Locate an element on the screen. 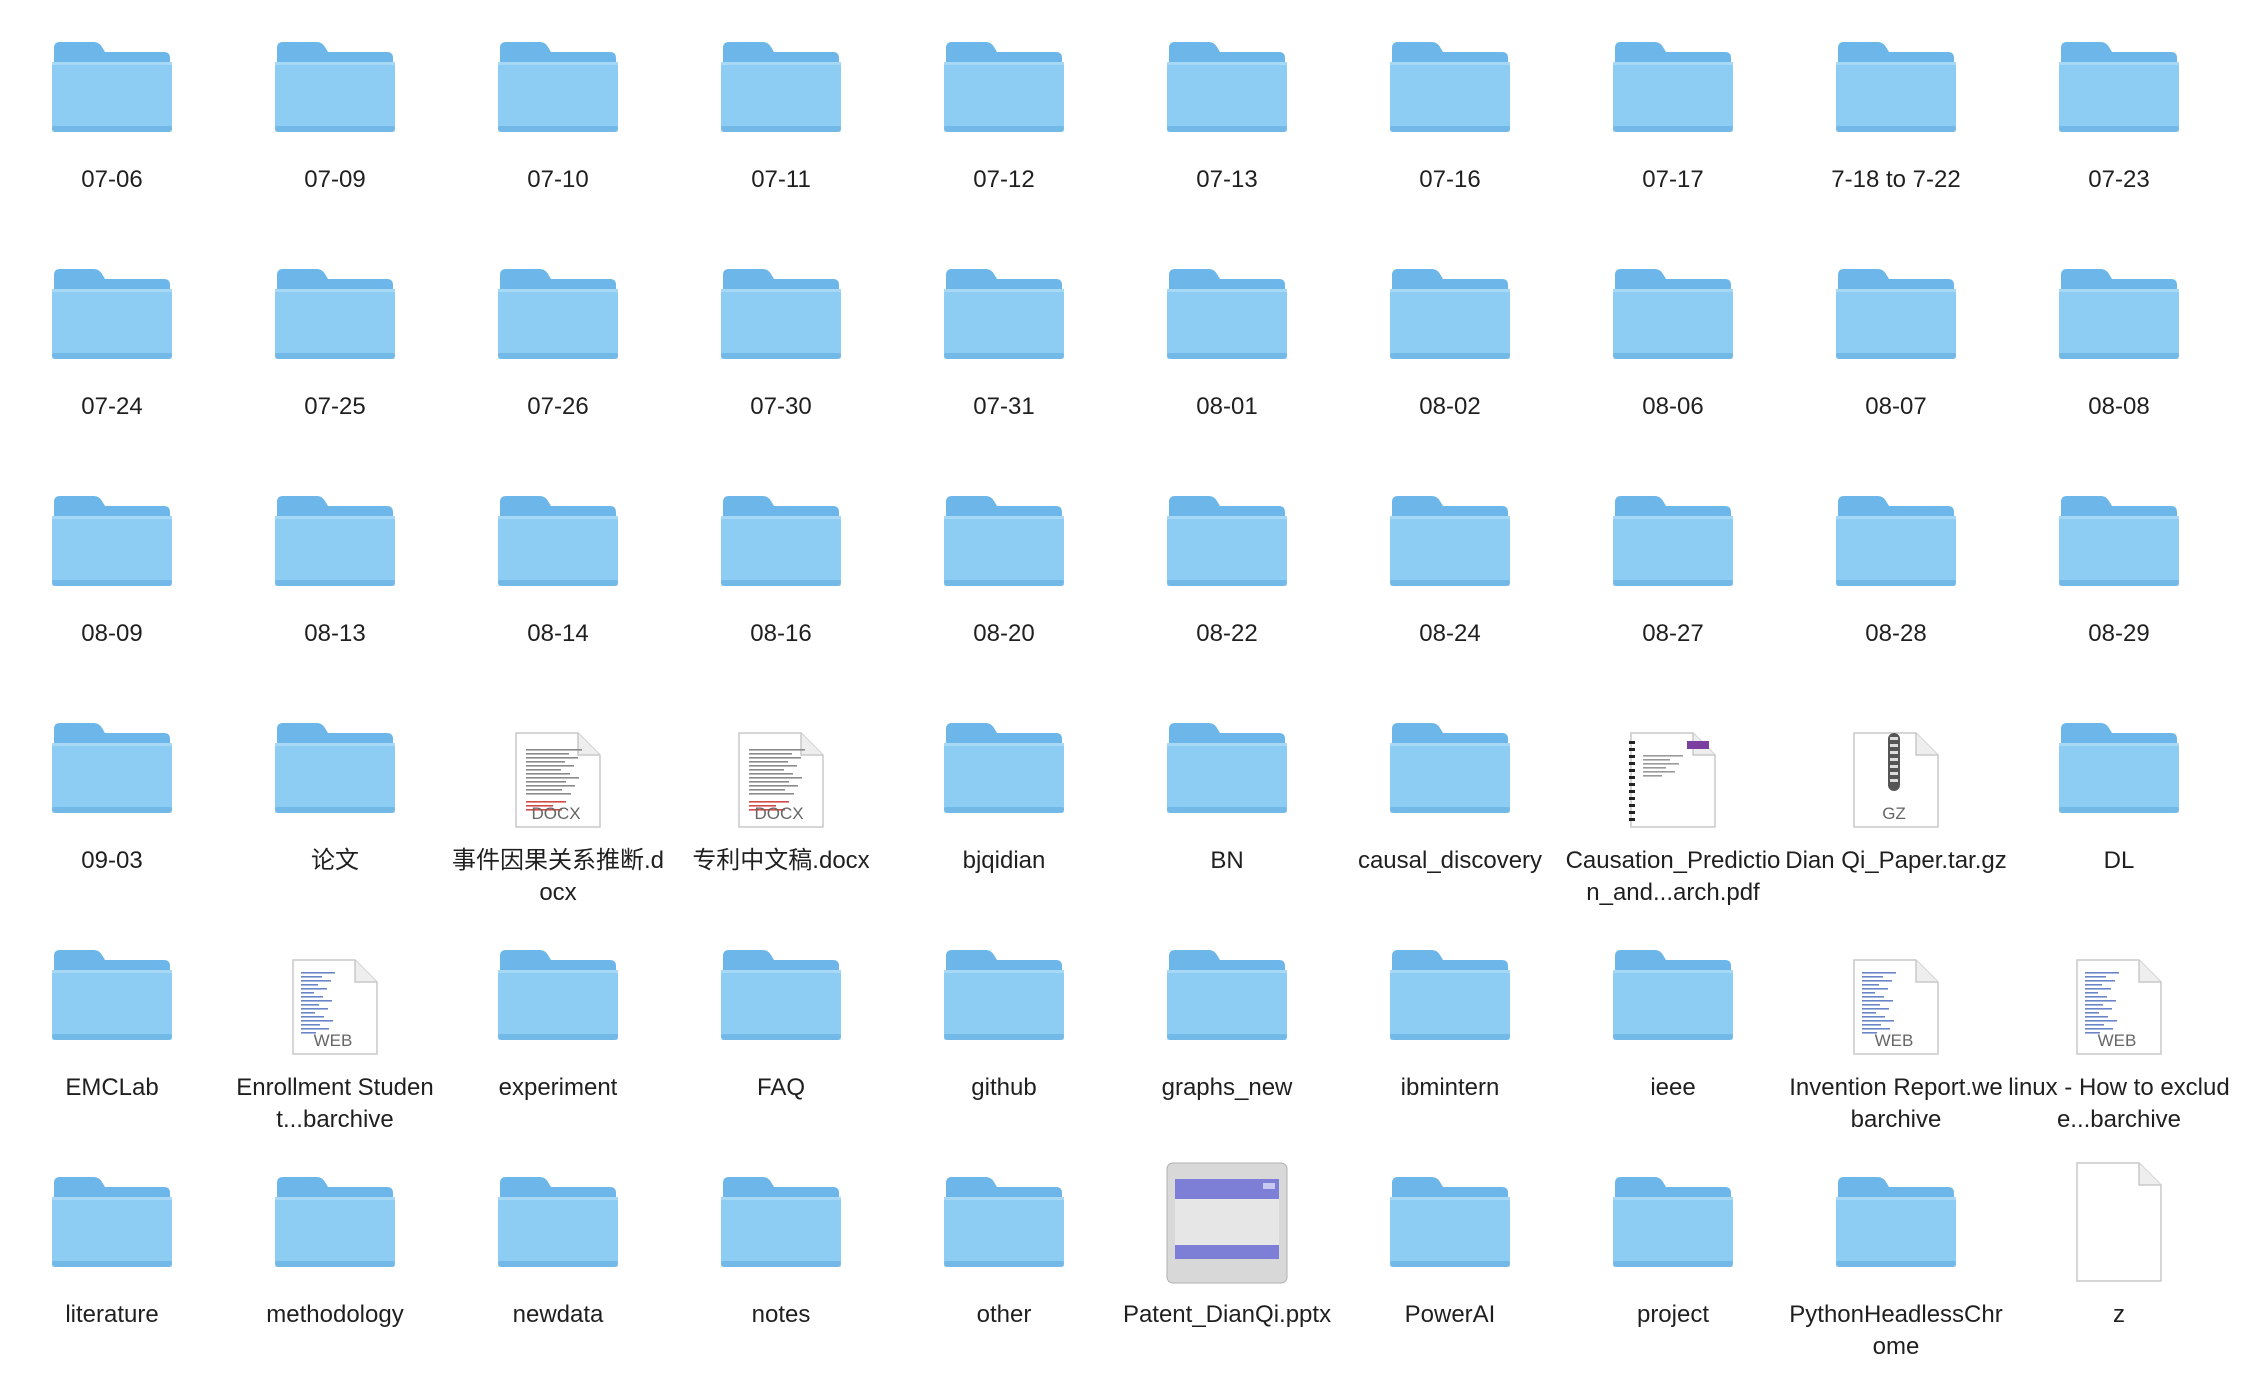 The image size is (2258, 1394). folder-item: ibmintern is located at coordinates (1450, 1036).